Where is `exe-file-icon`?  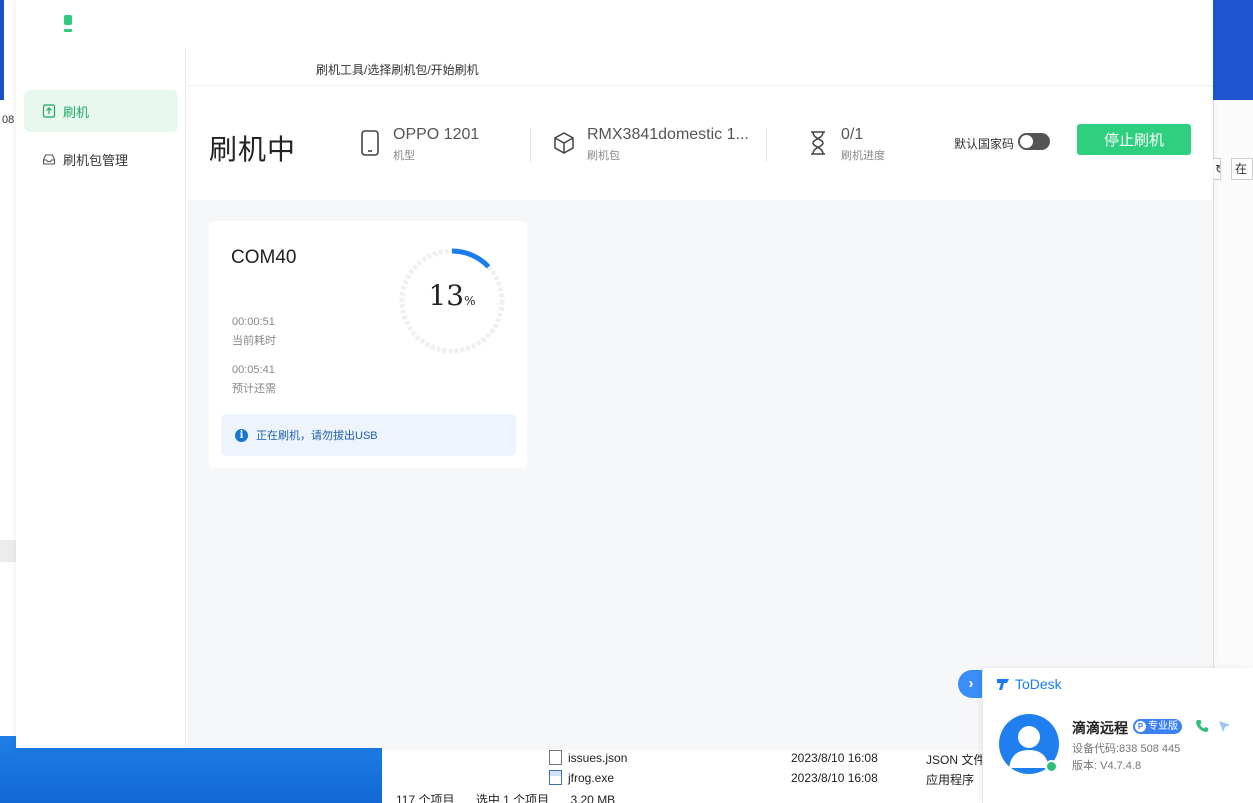
exe-file-icon is located at coordinates (555, 777).